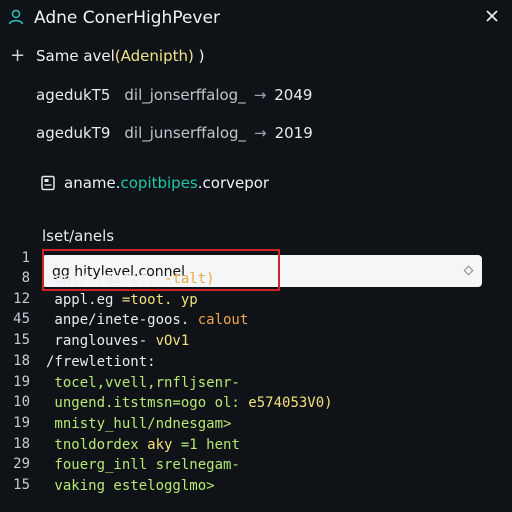 This screenshot has height=512, width=512. Describe the element at coordinates (21, 464) in the screenshot. I see `line-number: 29` at that location.